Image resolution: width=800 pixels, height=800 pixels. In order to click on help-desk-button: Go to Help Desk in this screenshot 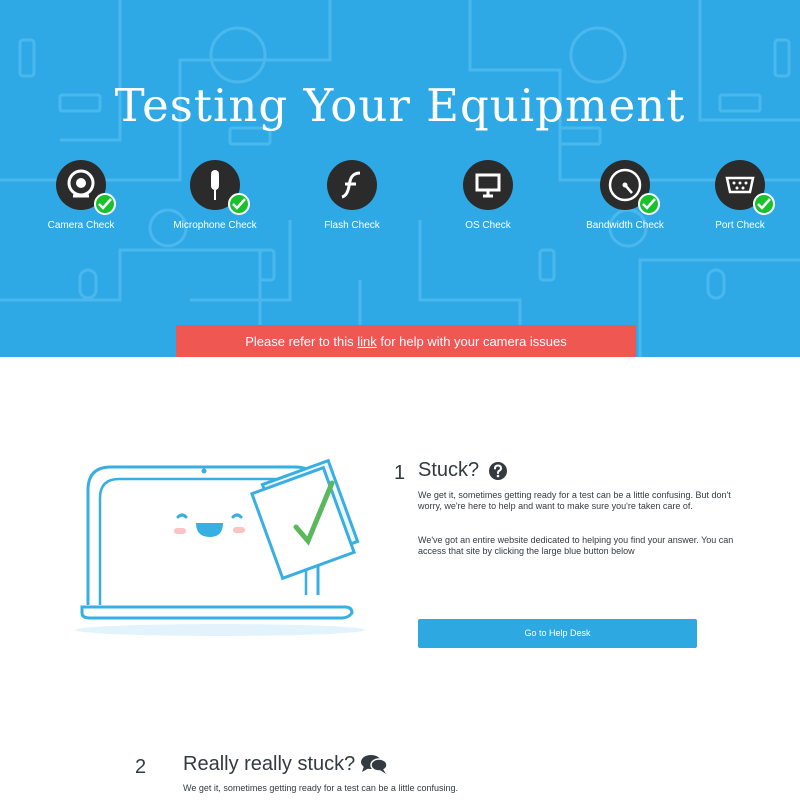, I will do `click(557, 633)`.